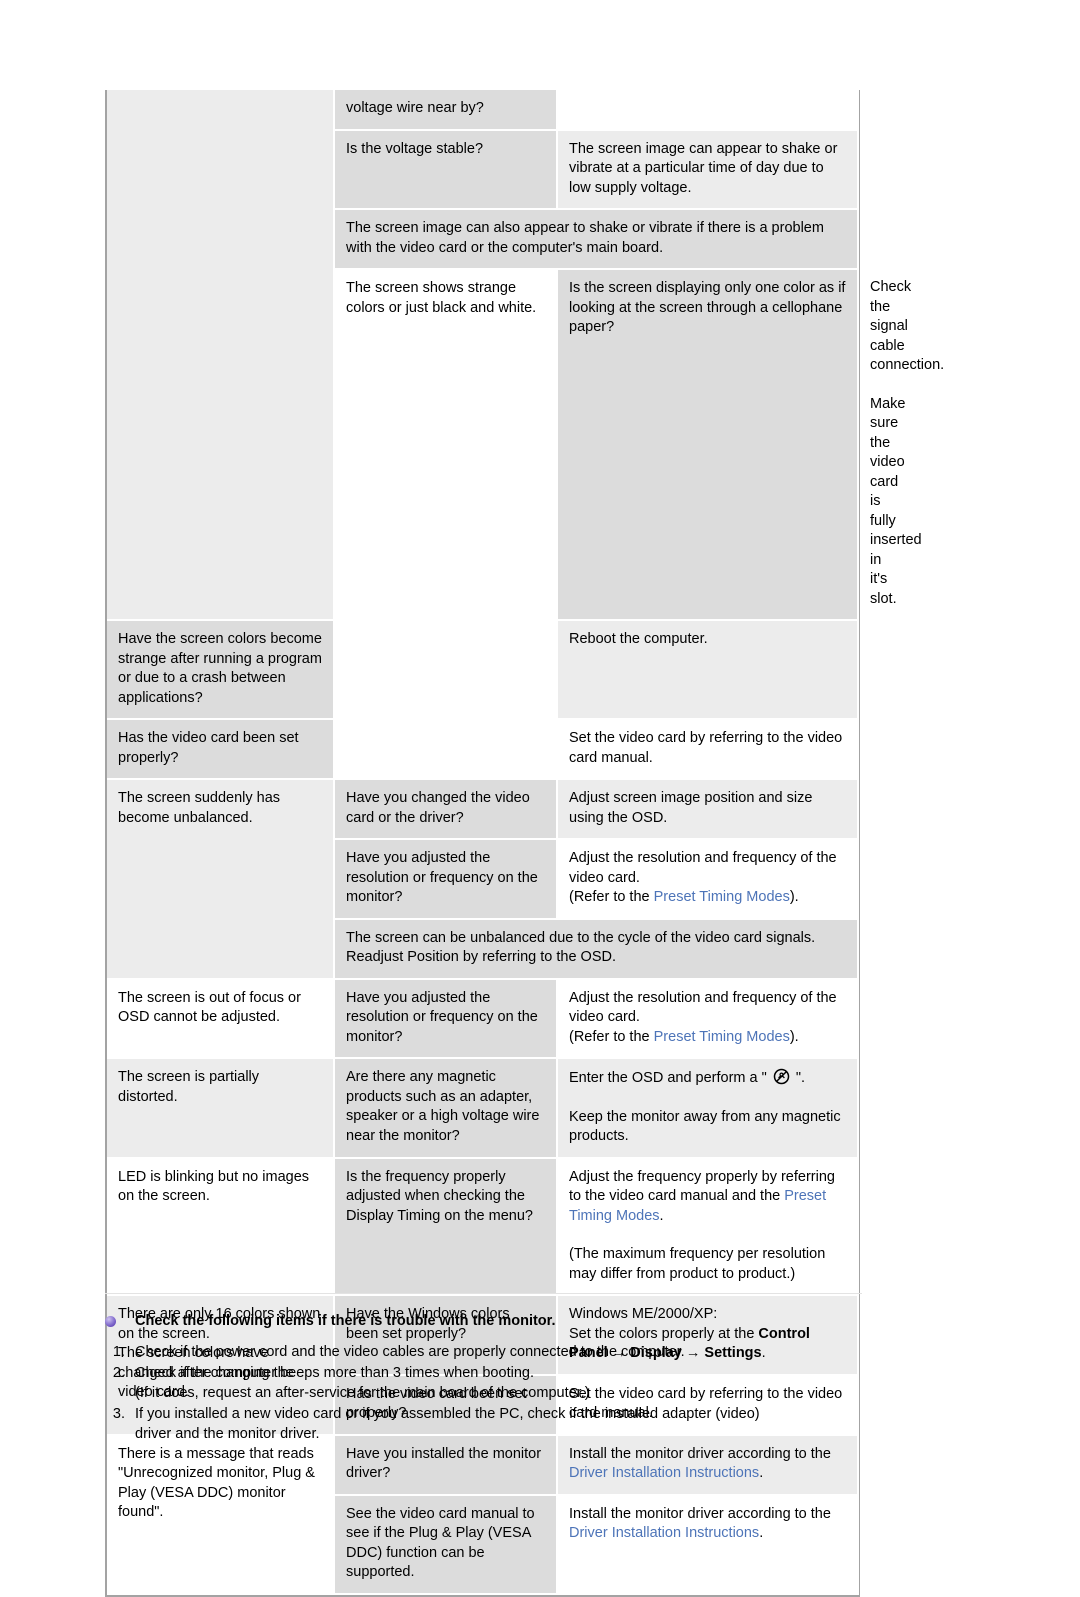 This screenshot has width=1080, height=1597. I want to click on bullet-icon, so click(110, 1321).